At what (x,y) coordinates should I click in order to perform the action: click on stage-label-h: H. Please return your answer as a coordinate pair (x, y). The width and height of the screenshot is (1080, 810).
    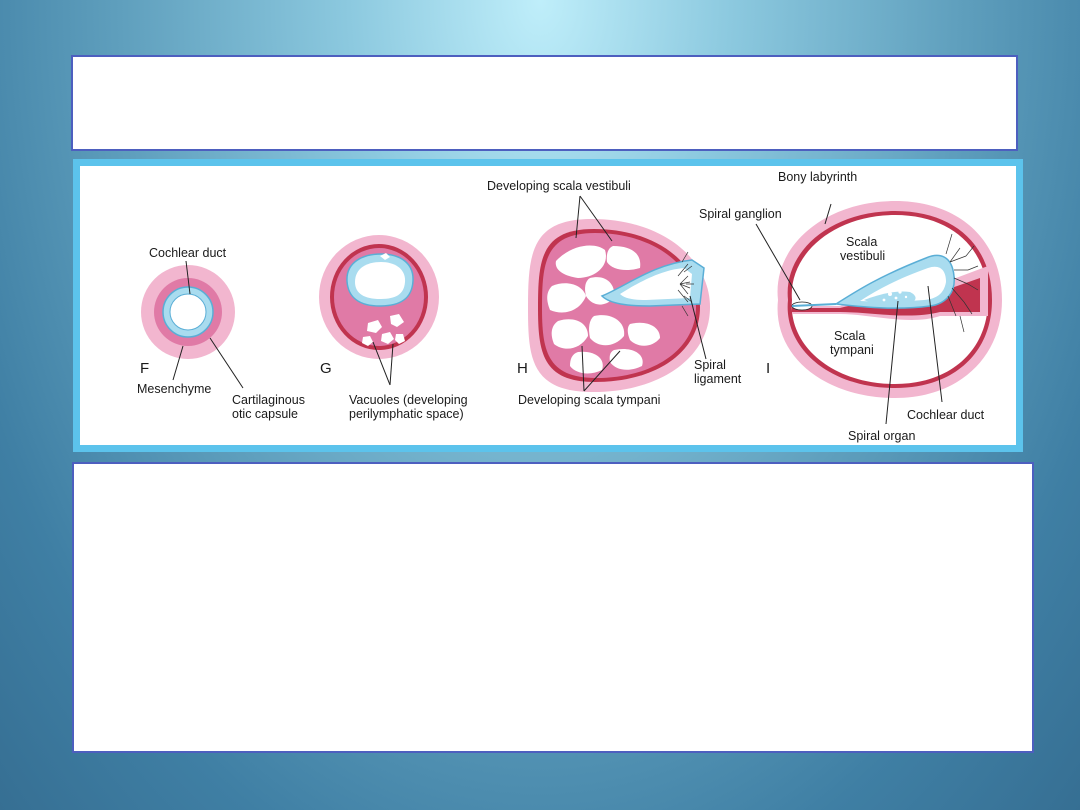
    Looking at the image, I should click on (522, 368).